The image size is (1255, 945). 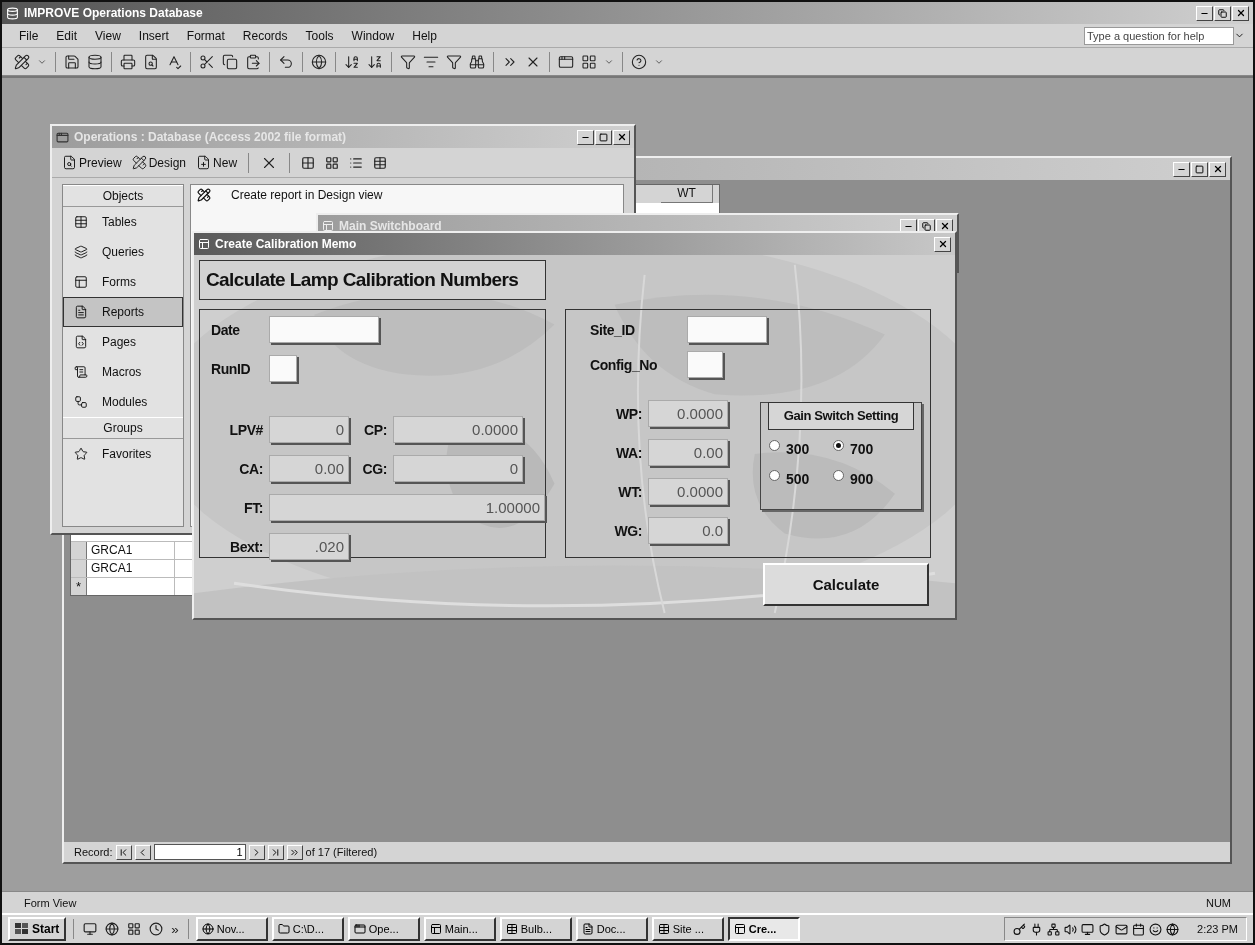 I want to click on radio-option: 900, so click(x=865, y=479).